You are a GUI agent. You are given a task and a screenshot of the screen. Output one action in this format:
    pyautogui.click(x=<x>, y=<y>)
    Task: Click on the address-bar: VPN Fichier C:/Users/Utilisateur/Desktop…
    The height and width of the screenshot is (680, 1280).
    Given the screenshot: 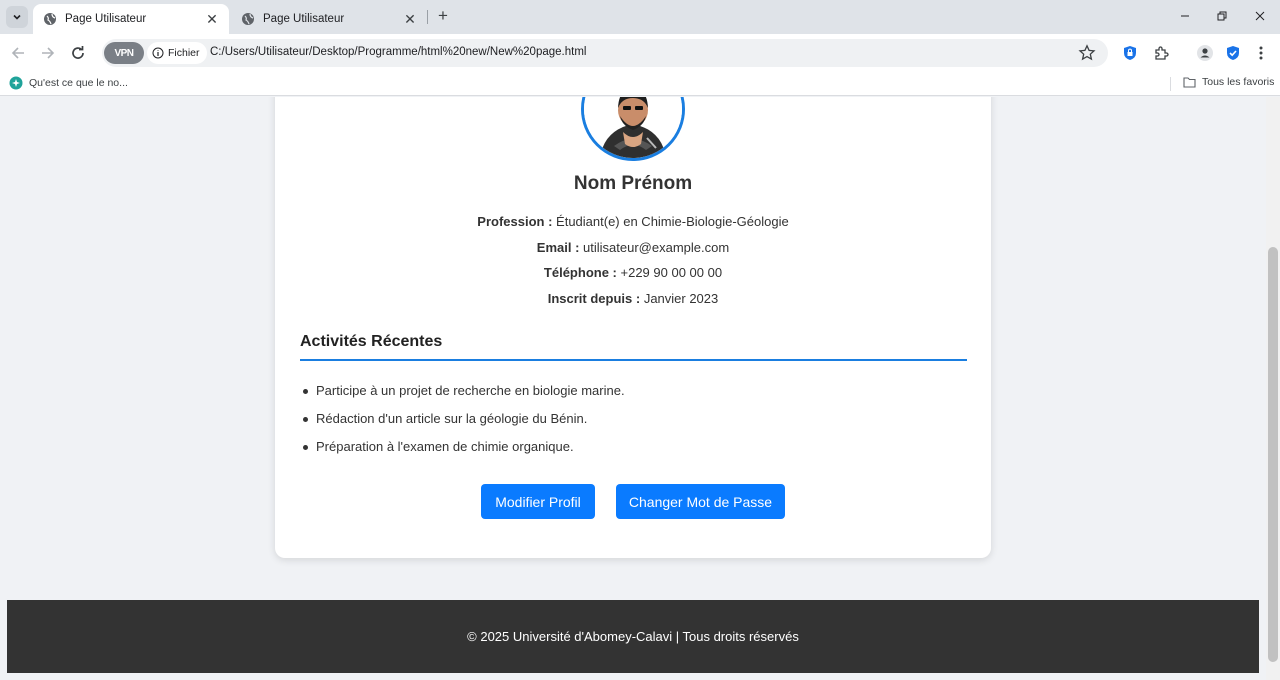 What is the action you would take?
    pyautogui.click(x=605, y=53)
    